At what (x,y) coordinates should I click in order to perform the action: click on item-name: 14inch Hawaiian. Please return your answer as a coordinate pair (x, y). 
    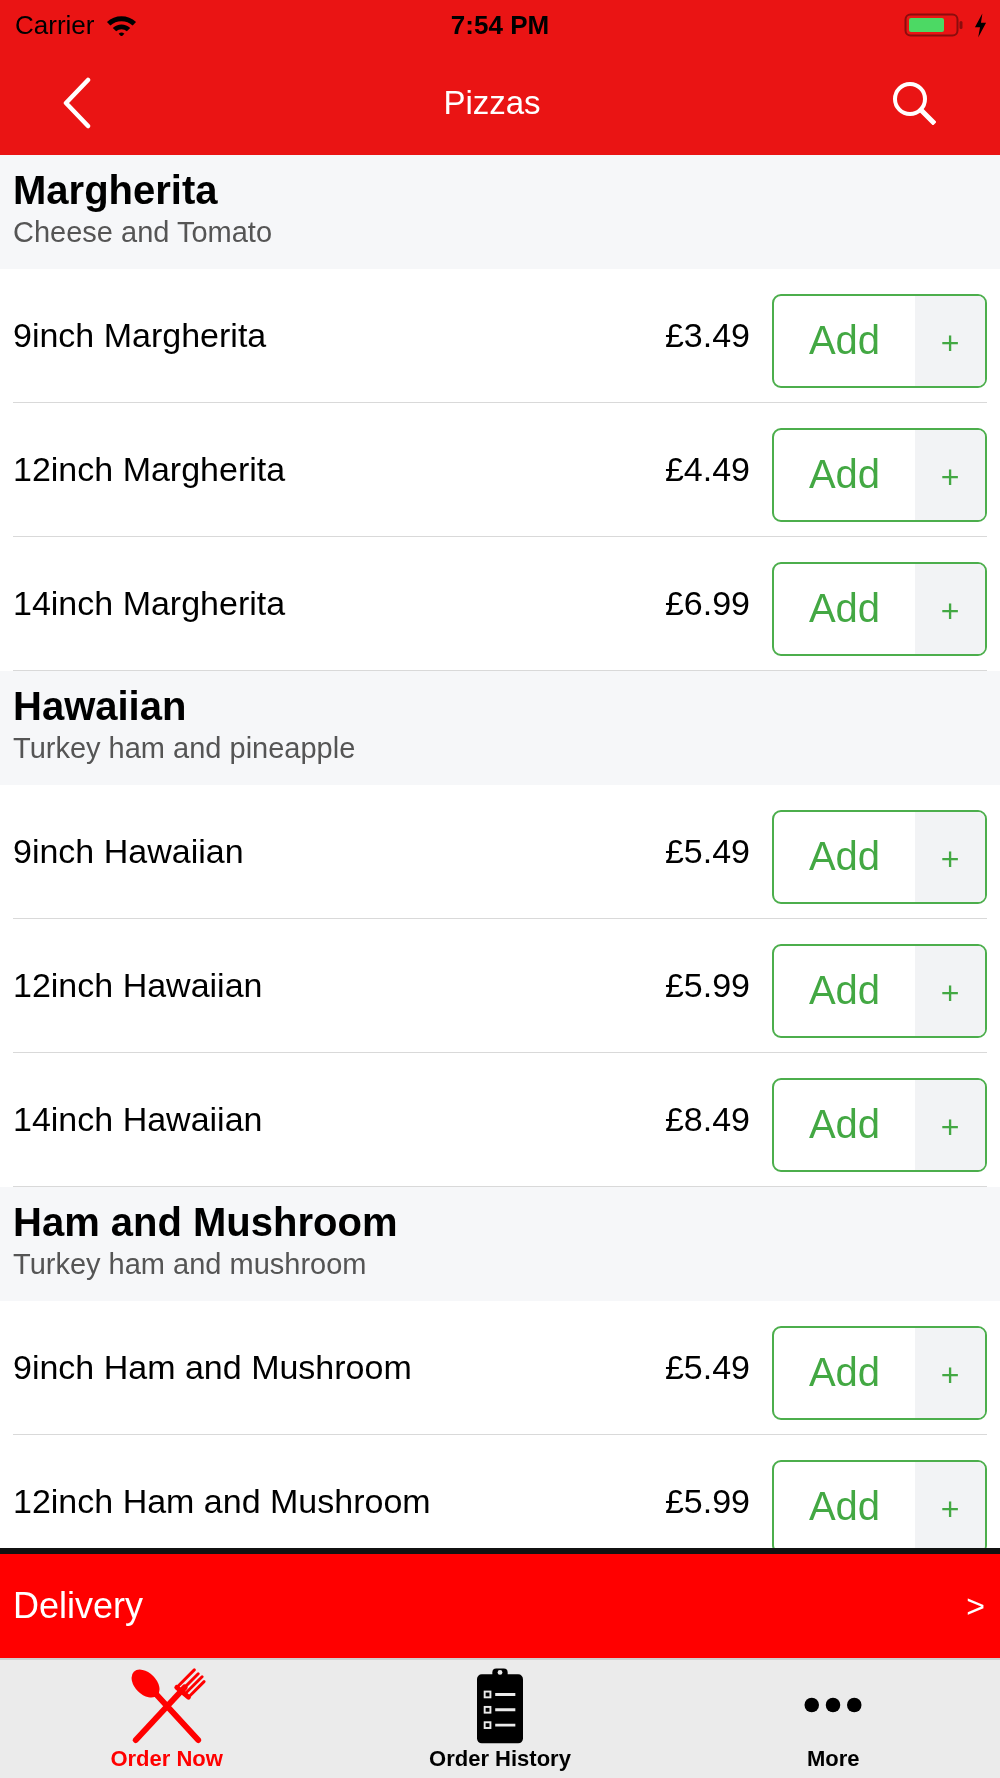
    Looking at the image, I should click on (138, 1119).